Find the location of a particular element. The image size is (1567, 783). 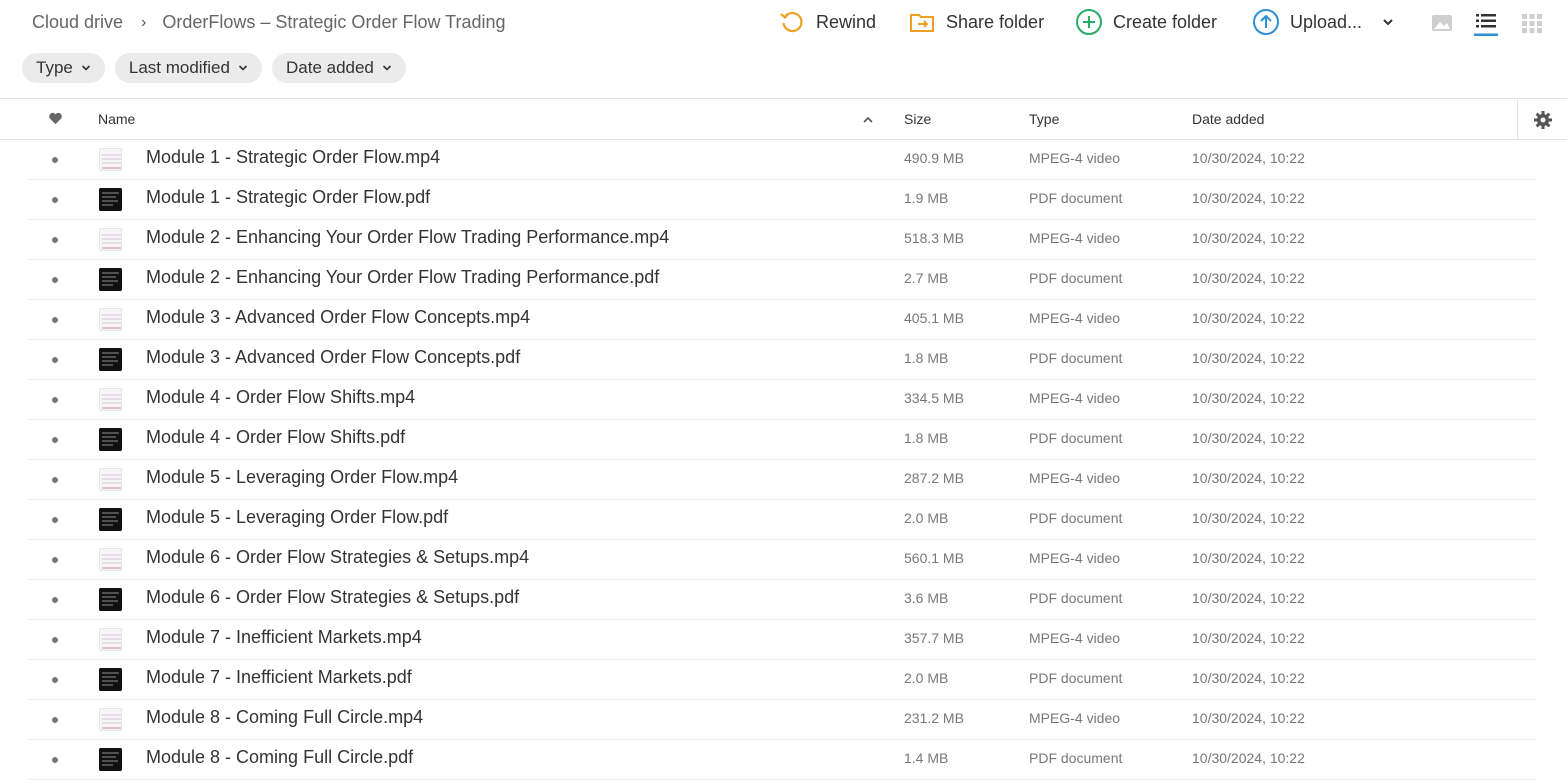

filter-last-modified: Last modified is located at coordinates (188, 68).